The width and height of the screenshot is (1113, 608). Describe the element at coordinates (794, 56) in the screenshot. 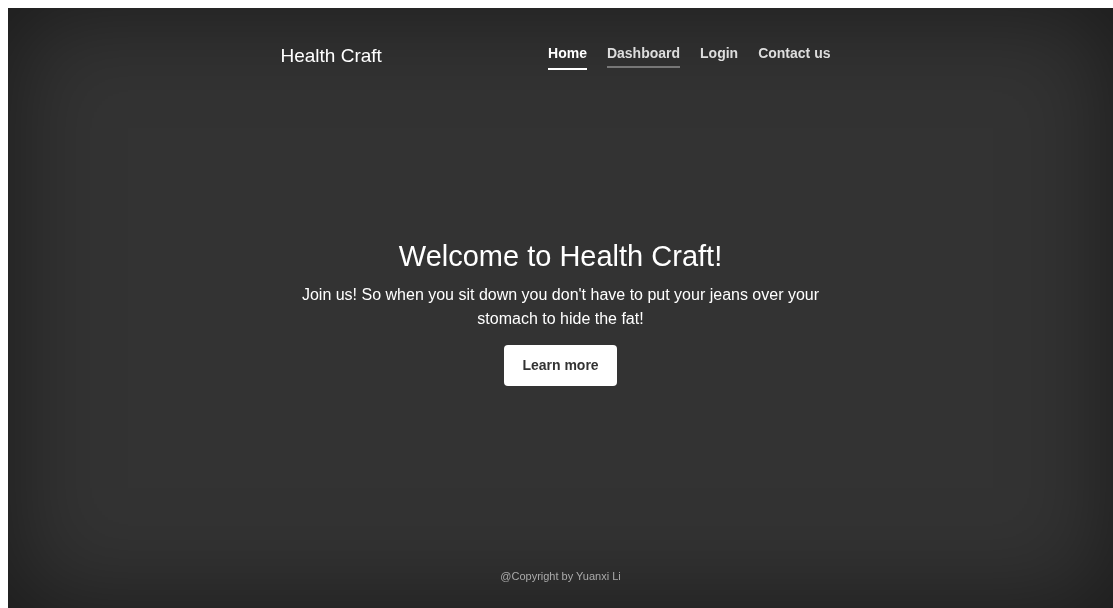

I see `nav-link: Contact us` at that location.